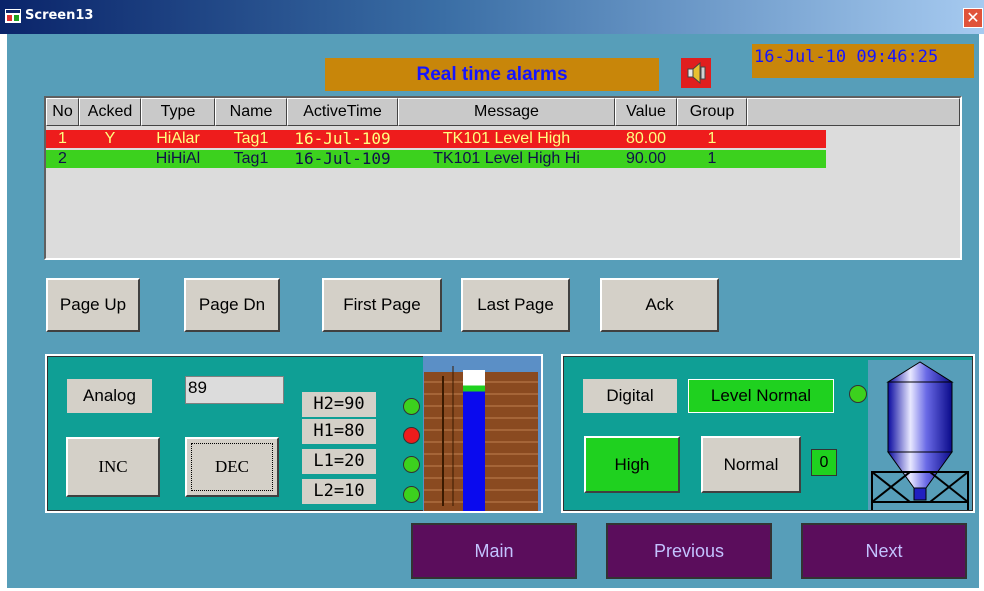 This screenshot has width=984, height=591. Describe the element at coordinates (761, 396) in the screenshot. I see `level-status-indicator: Level Normal` at that location.